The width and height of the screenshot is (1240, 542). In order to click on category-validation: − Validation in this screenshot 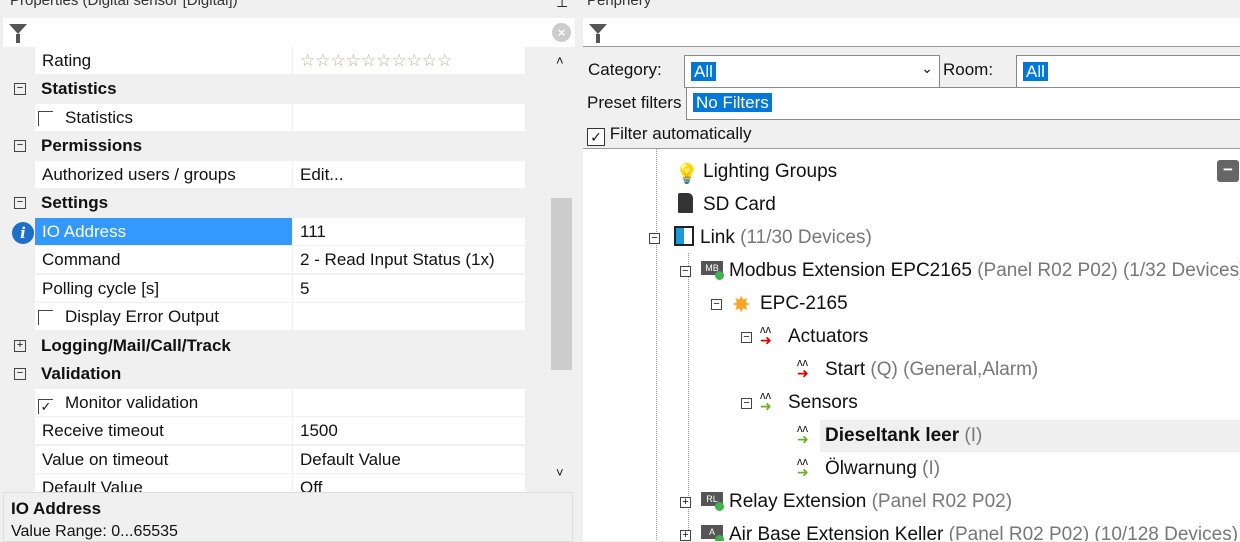, I will do `click(264, 374)`.